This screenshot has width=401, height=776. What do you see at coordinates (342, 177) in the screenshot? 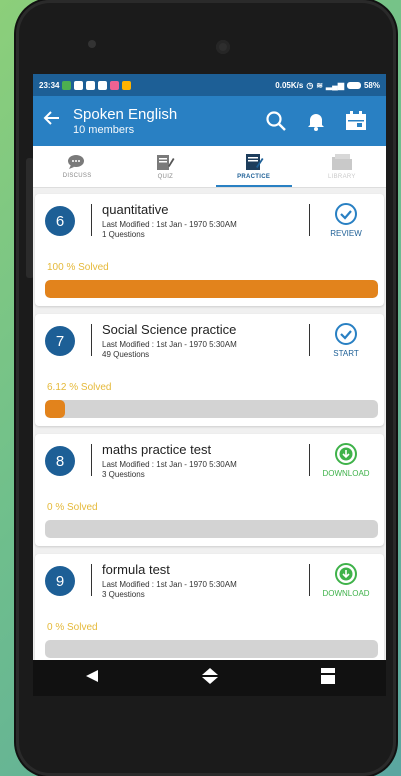
I see `tab-label: LIBRARY` at bounding box center [342, 177].